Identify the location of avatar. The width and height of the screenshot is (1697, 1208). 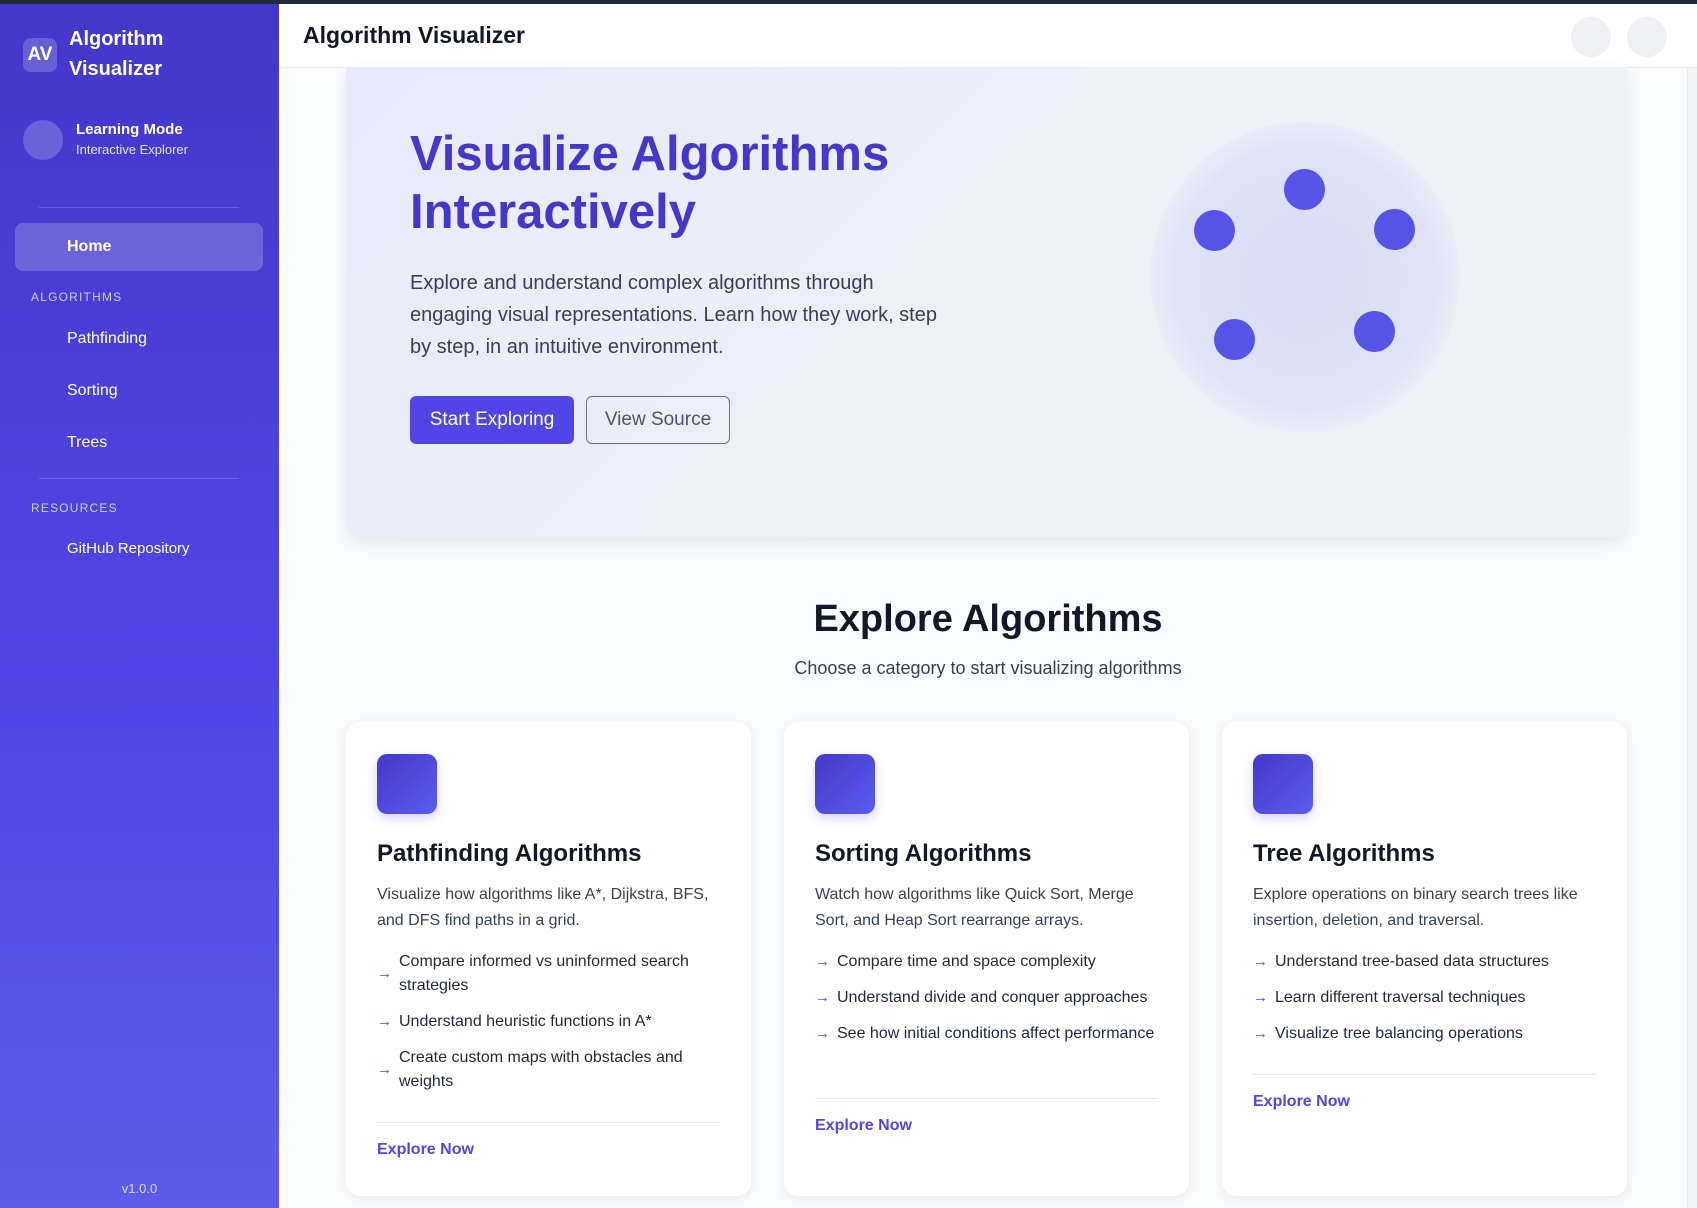
(43, 140).